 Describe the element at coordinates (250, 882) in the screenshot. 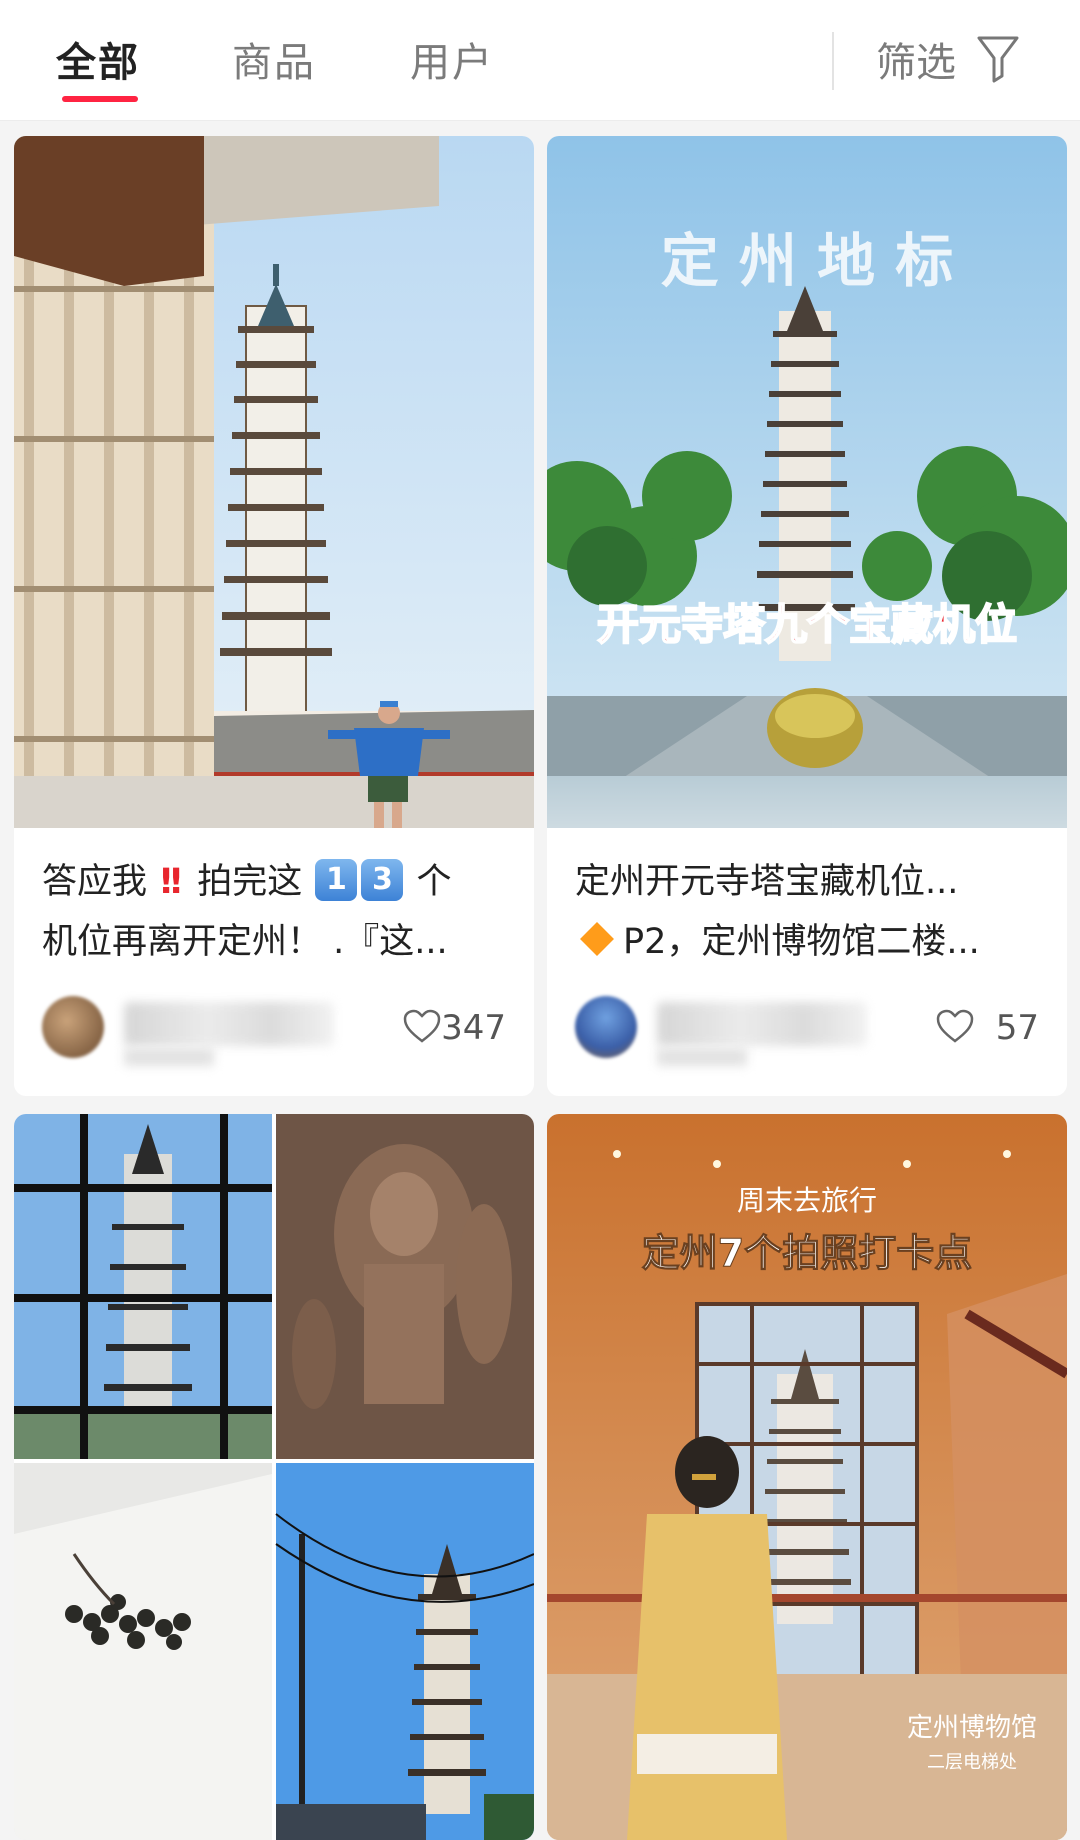

I see `title-text: 拍完这` at that location.